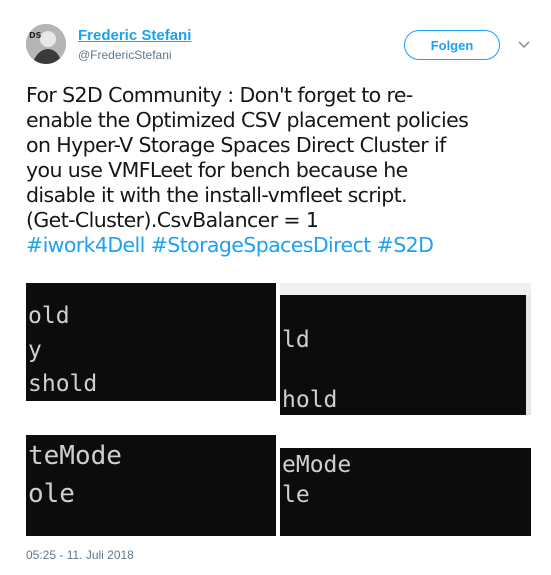  Describe the element at coordinates (63, 384) in the screenshot. I see `terminal-text: shold` at that location.